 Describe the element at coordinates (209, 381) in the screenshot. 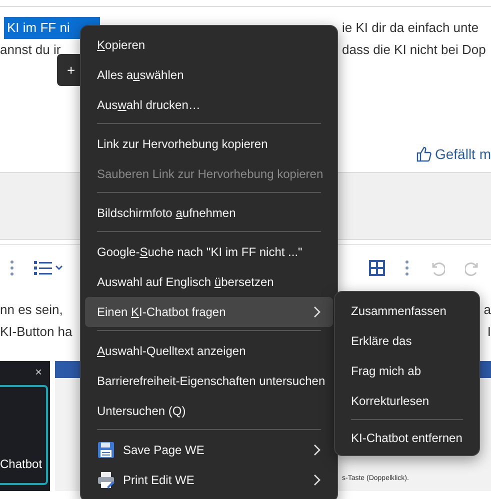

I see `menu-item: Barrierefreiheit-Eigenschaften untersuchen` at that location.